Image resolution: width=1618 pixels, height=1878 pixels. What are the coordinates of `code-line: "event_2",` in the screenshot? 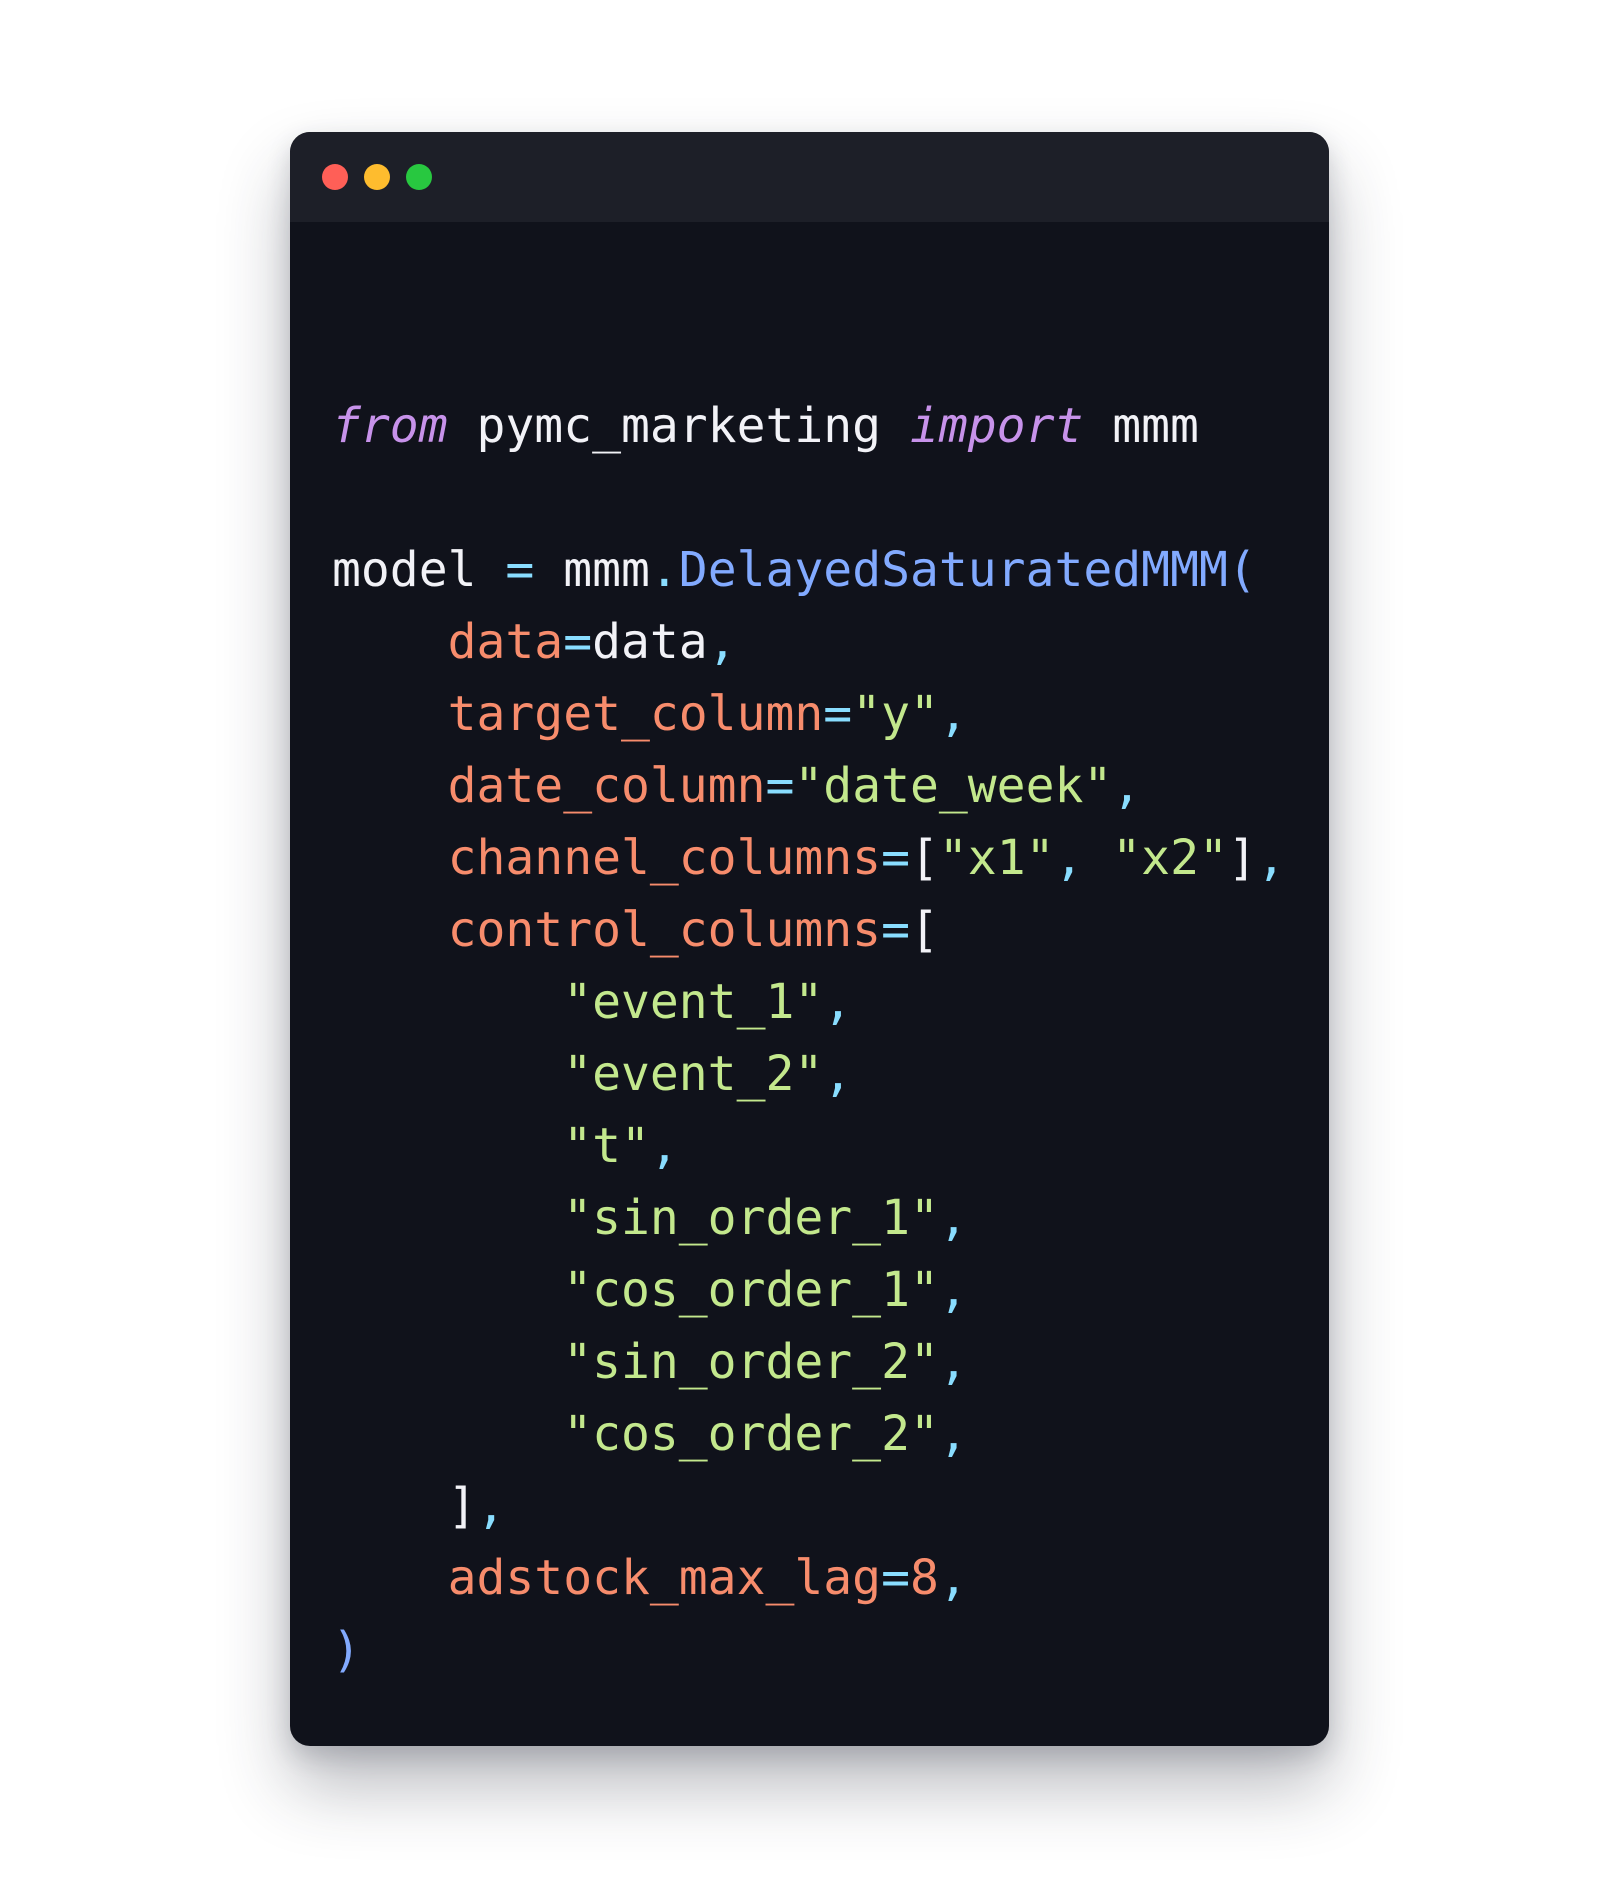 It's located at (809, 1074).